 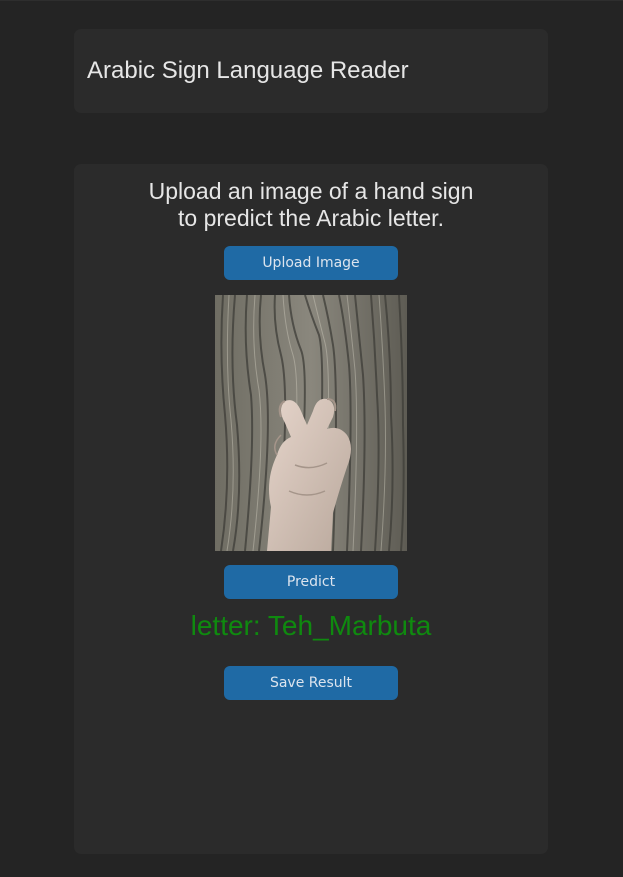 What do you see at coordinates (311, 683) in the screenshot?
I see `save-result-button: Save Result` at bounding box center [311, 683].